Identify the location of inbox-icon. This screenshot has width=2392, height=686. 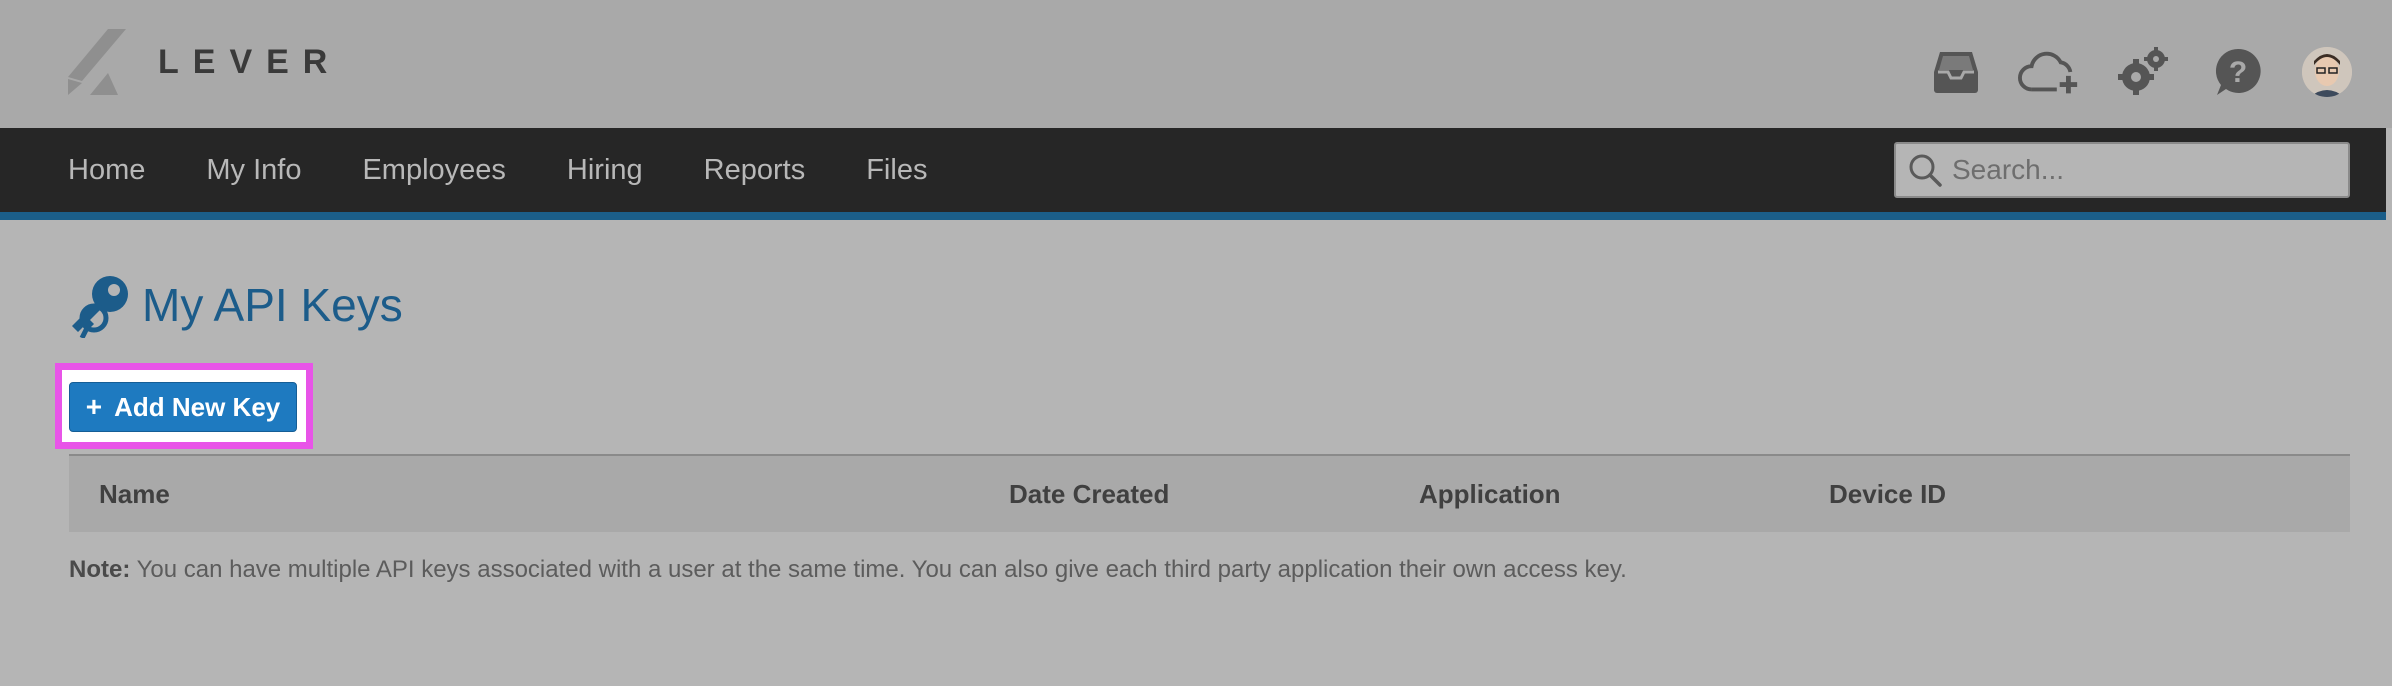
(1956, 72).